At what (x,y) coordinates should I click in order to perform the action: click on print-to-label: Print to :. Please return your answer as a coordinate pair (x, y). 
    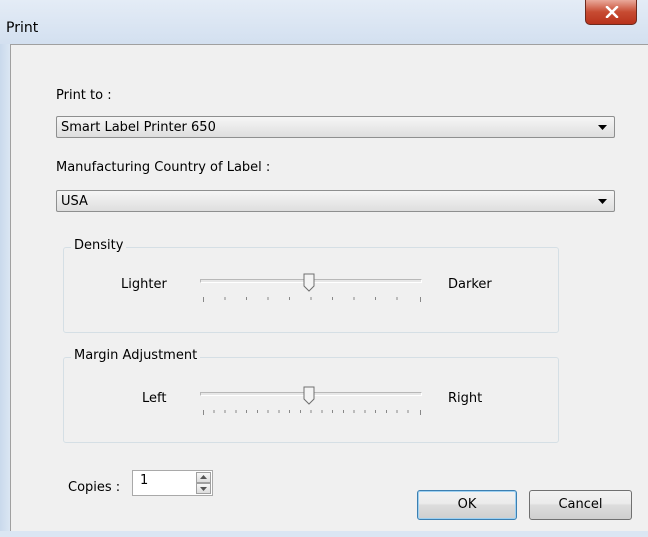
    Looking at the image, I should click on (84, 95).